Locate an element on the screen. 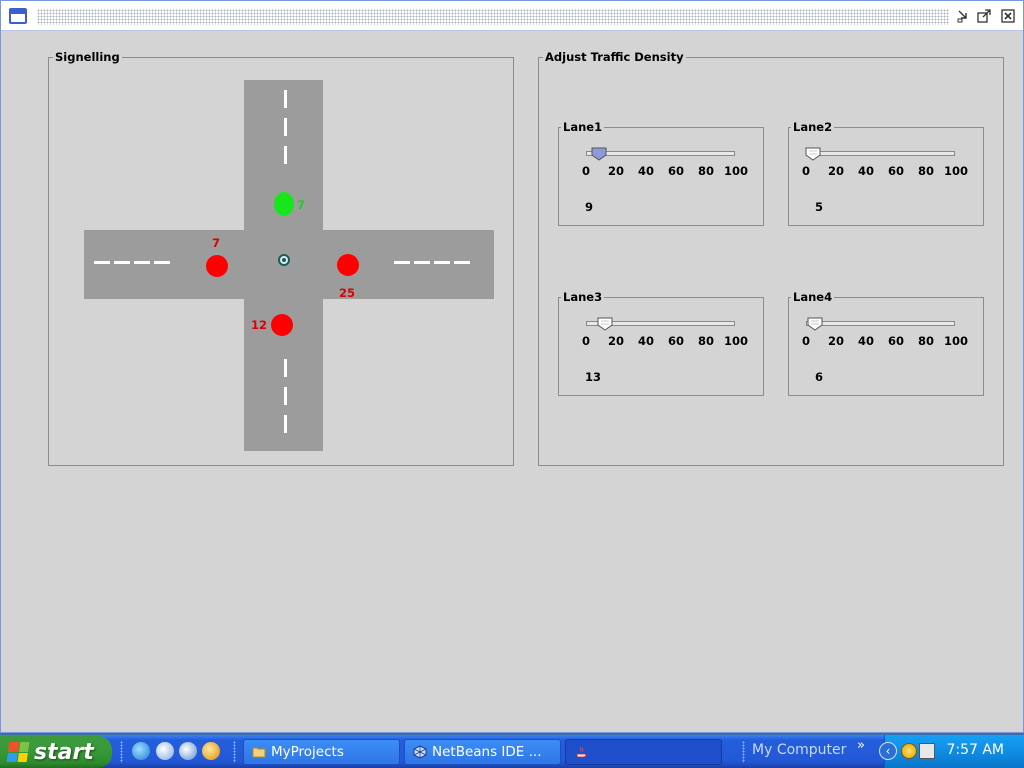  task-myprojects: MyProjects is located at coordinates (321, 752).